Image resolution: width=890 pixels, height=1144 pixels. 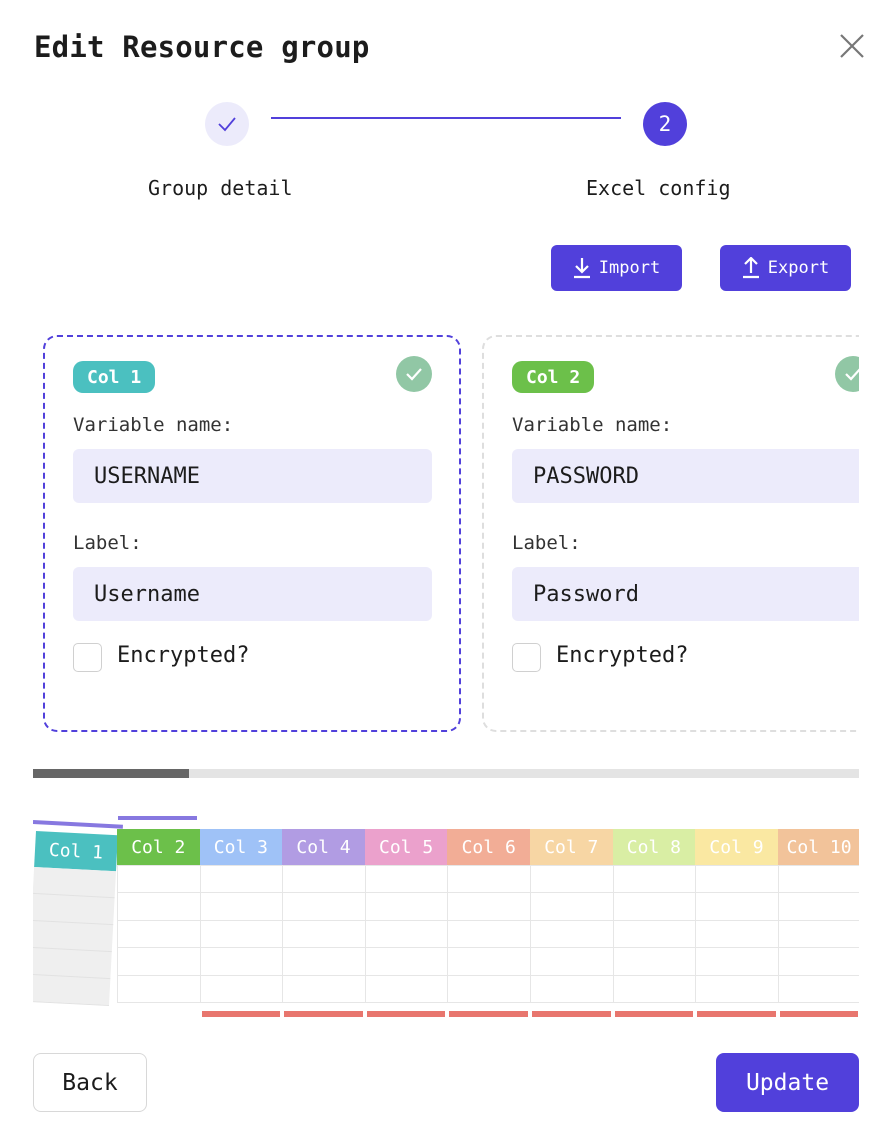 What do you see at coordinates (76, 851) in the screenshot?
I see `dragging-column-header: Col 1` at bounding box center [76, 851].